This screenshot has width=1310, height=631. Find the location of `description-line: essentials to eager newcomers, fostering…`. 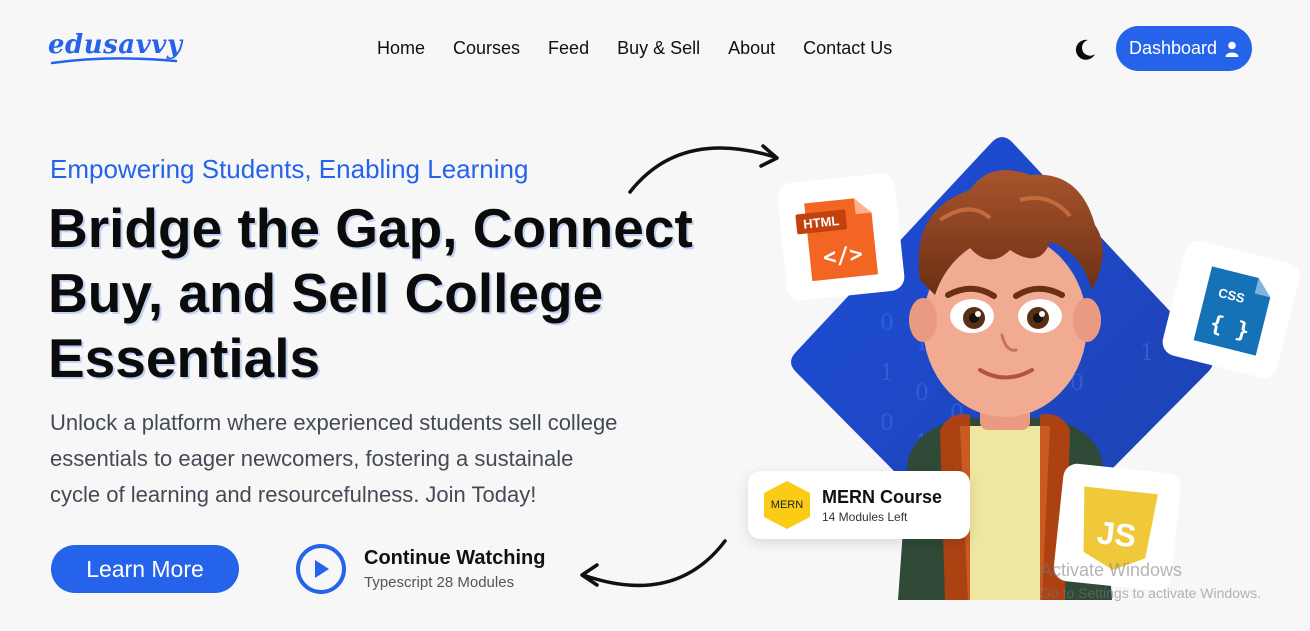

description-line: essentials to eager newcomers, fostering… is located at coordinates (312, 458).